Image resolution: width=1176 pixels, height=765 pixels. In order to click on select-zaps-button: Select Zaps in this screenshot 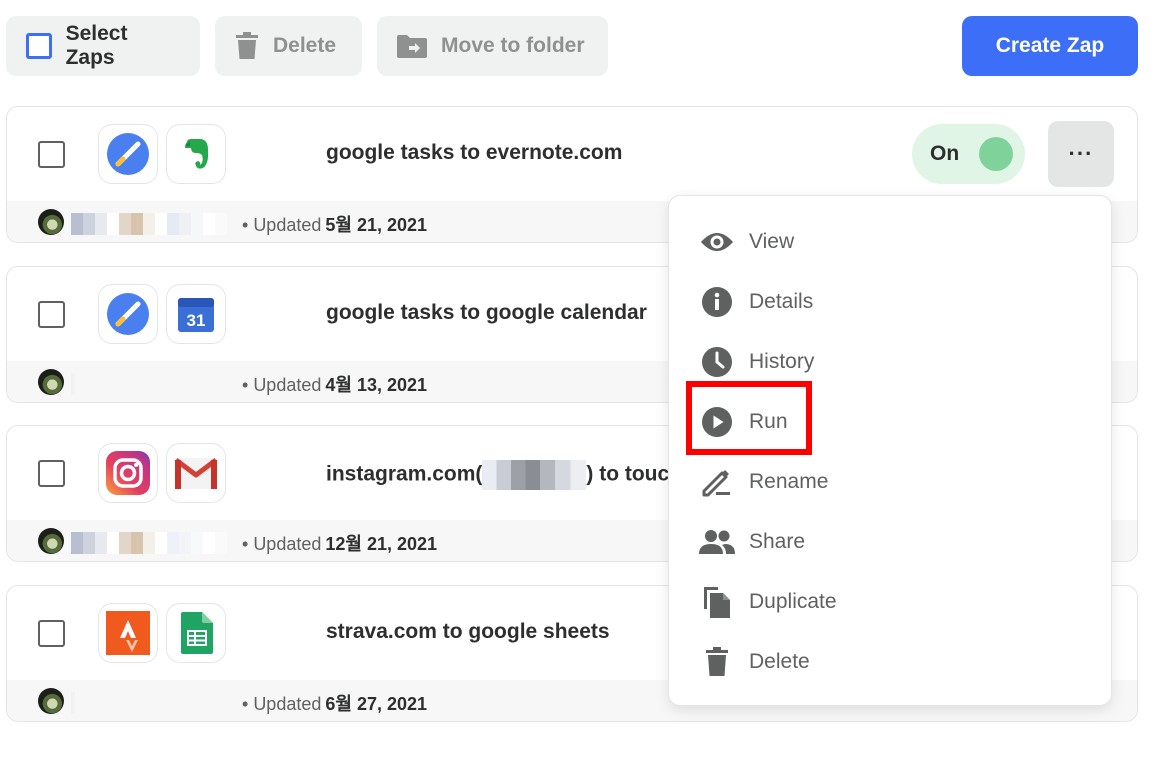, I will do `click(103, 46)`.